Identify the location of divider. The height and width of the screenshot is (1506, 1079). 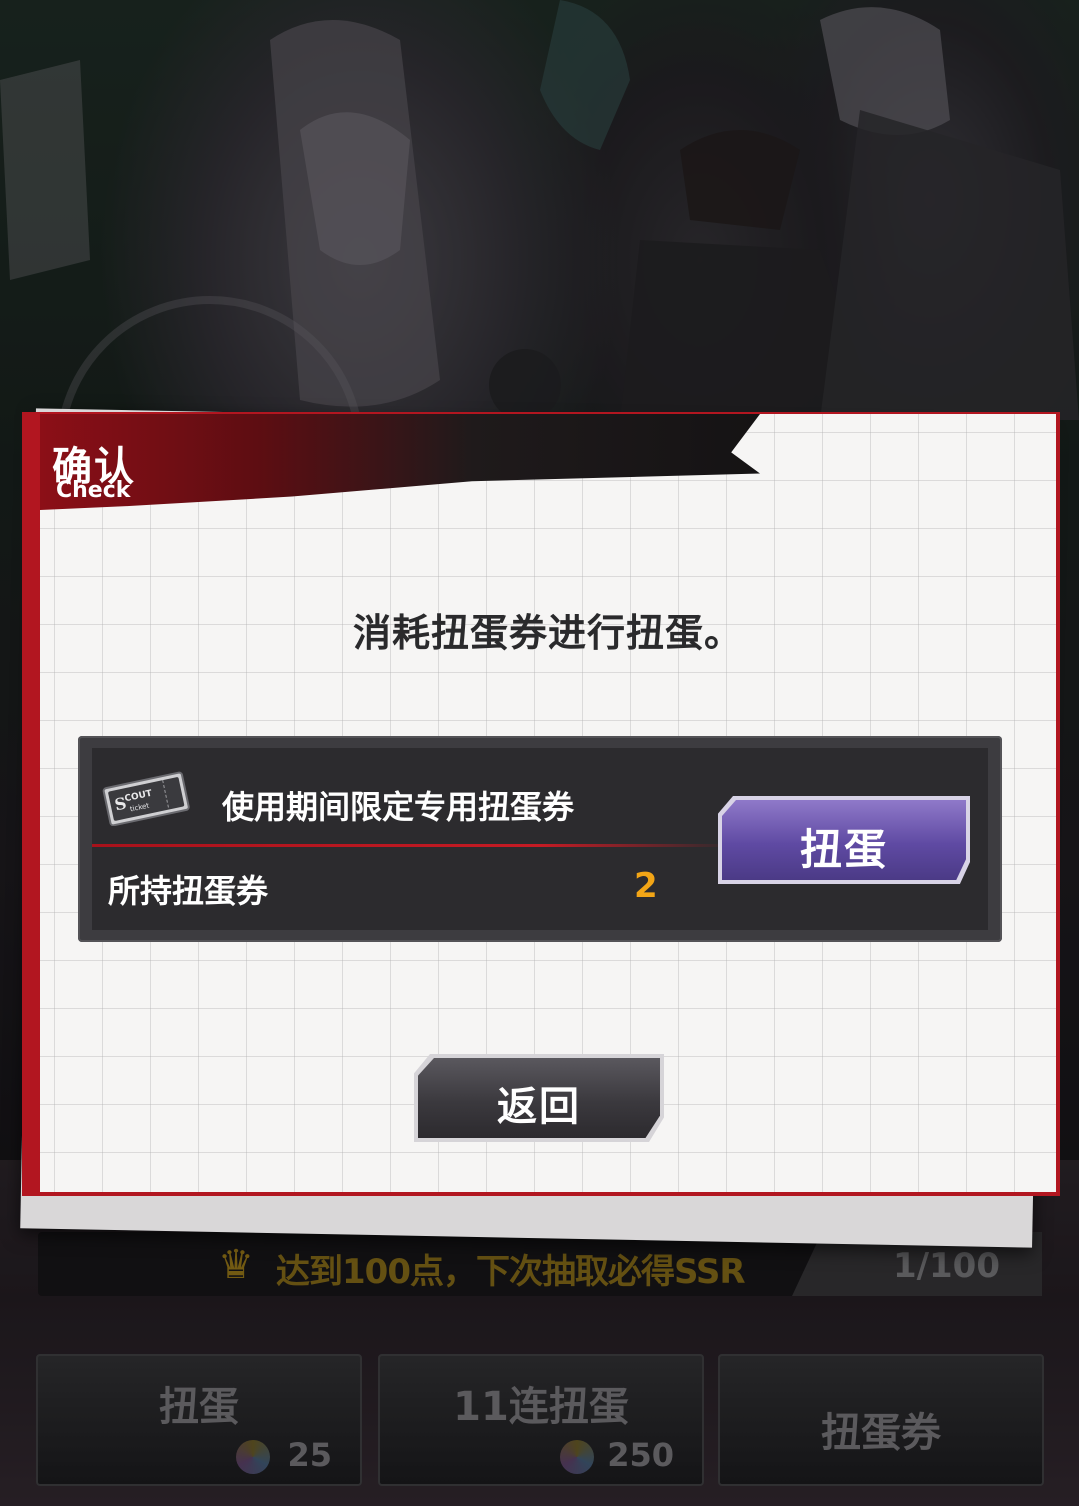
(412, 845).